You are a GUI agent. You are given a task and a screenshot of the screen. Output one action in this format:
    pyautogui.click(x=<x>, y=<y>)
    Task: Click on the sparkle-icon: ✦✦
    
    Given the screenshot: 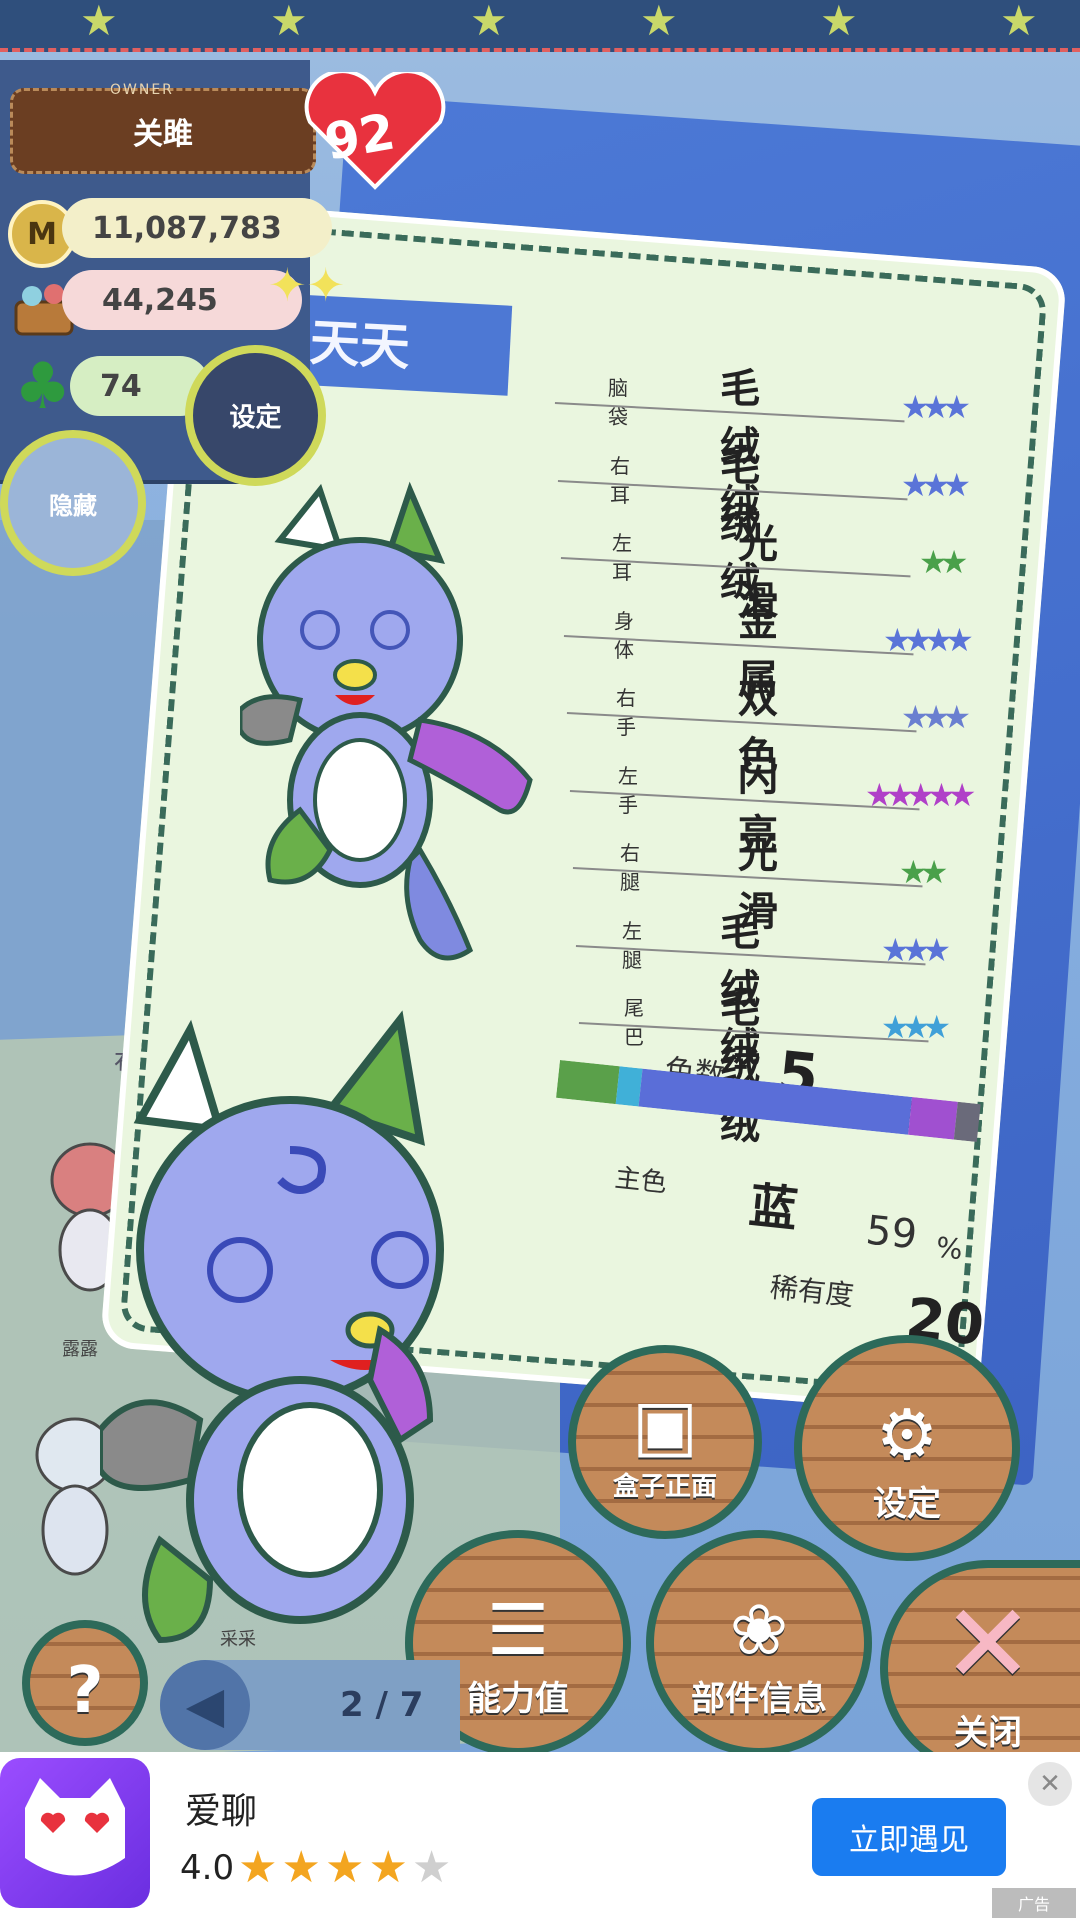 What is the action you would take?
    pyautogui.click(x=307, y=285)
    